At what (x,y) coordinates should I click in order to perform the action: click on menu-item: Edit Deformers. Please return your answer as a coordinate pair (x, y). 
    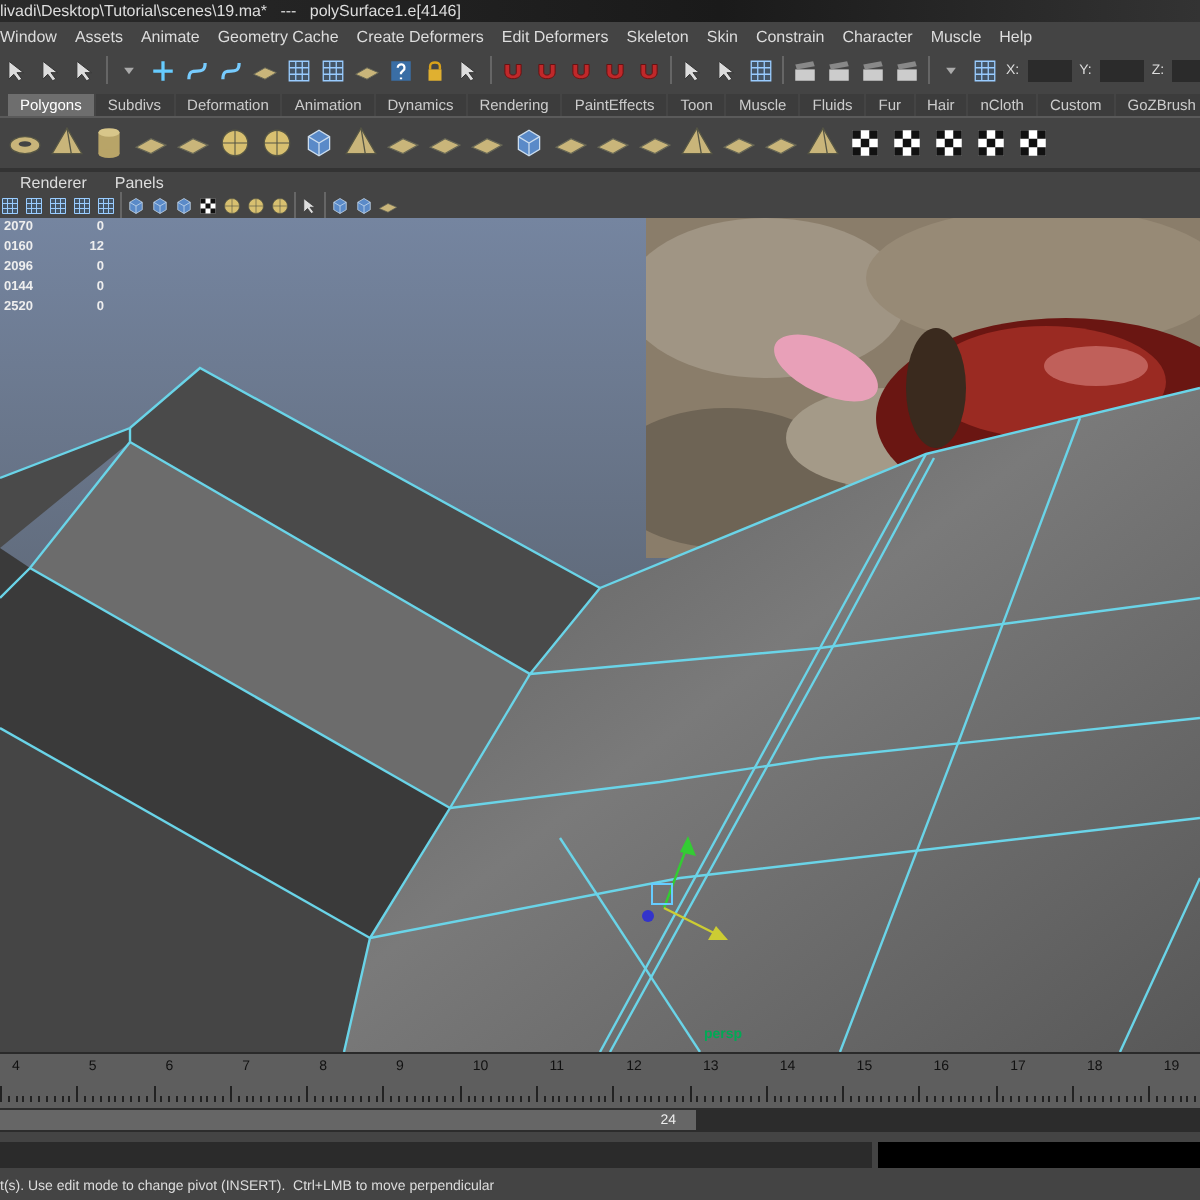
    Looking at the image, I should click on (555, 36).